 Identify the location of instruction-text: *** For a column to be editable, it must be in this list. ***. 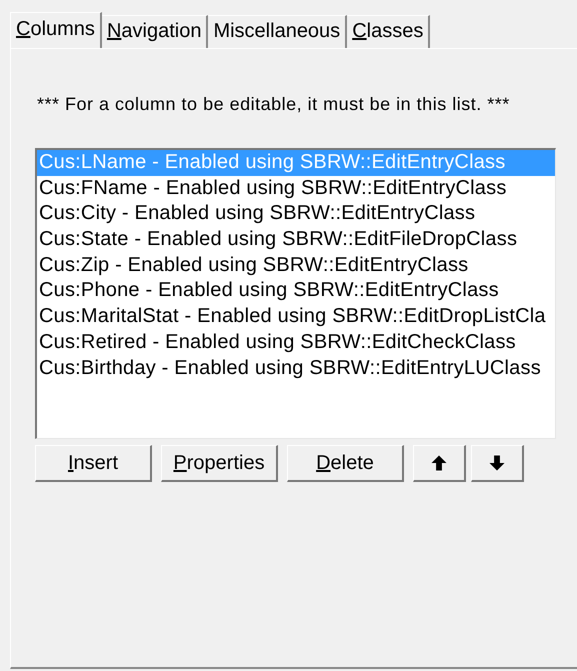
(273, 104).